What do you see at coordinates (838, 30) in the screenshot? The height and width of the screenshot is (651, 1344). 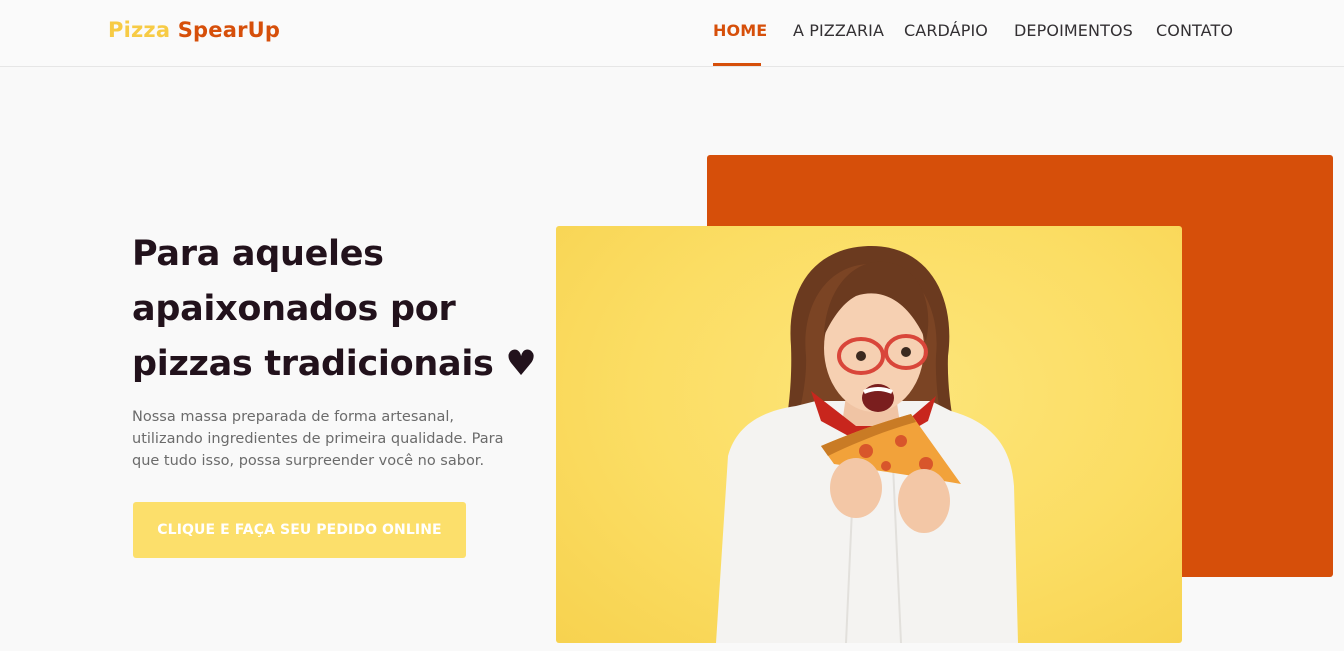 I see `nav-item-a-pizzaria: A PIZZARIA` at bounding box center [838, 30].